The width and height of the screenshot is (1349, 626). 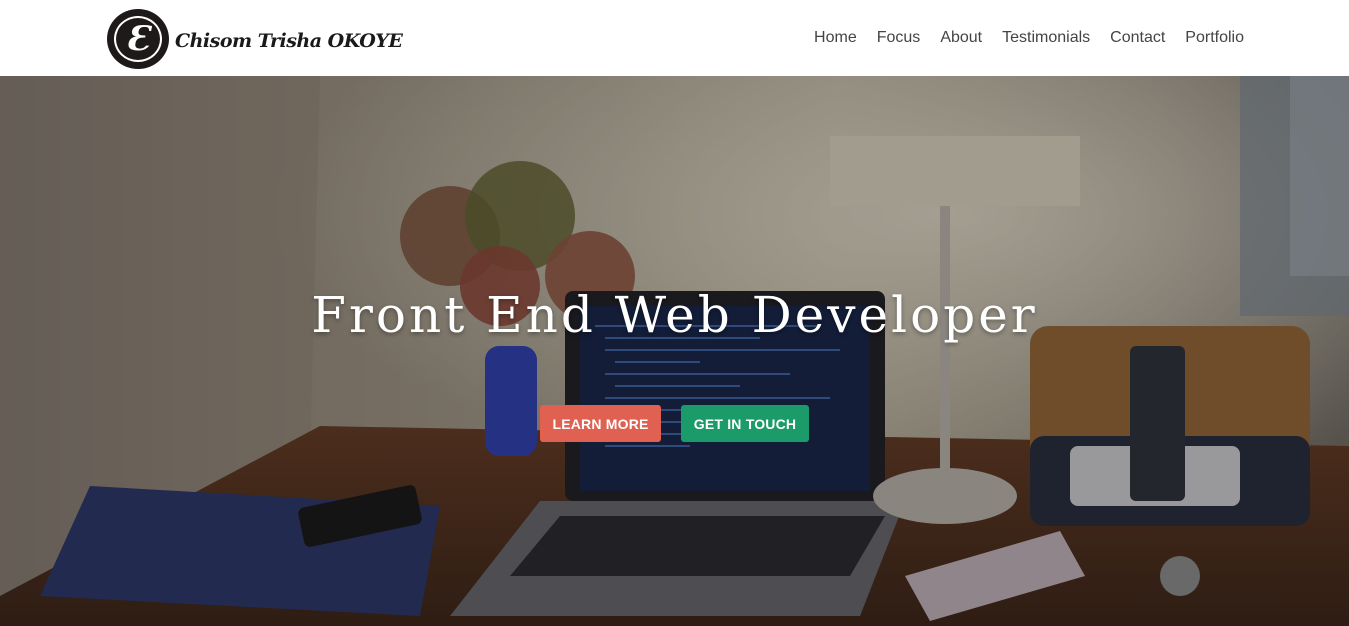 I want to click on nav-item-contact: Contact, so click(x=1137, y=38).